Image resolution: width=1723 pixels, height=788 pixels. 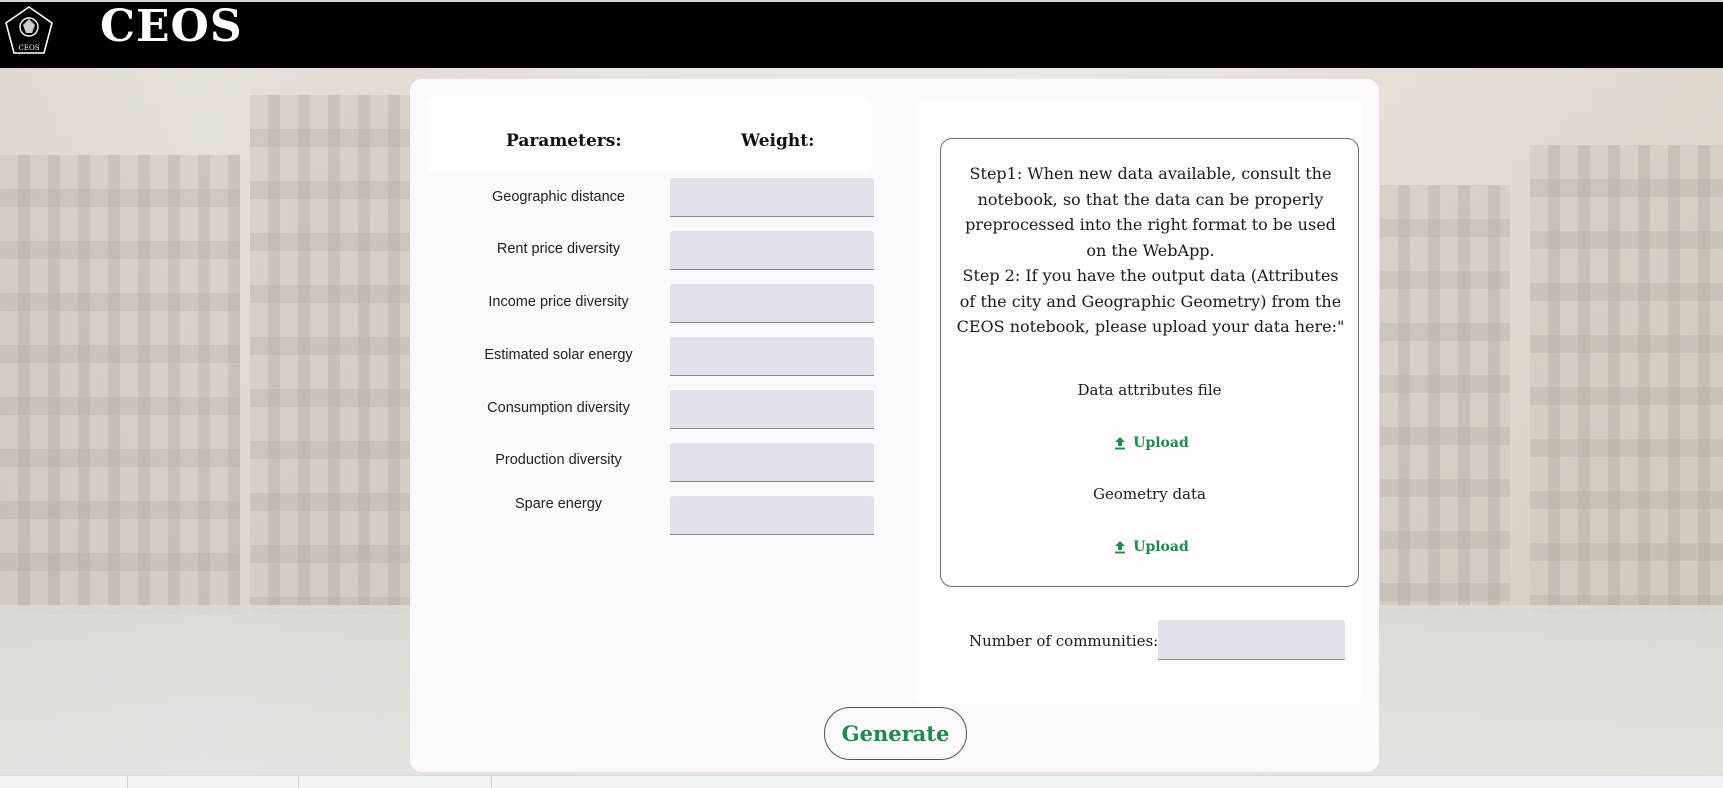 I want to click on param-row-consumption-diversity: Consumption diversity, so click(x=650, y=410).